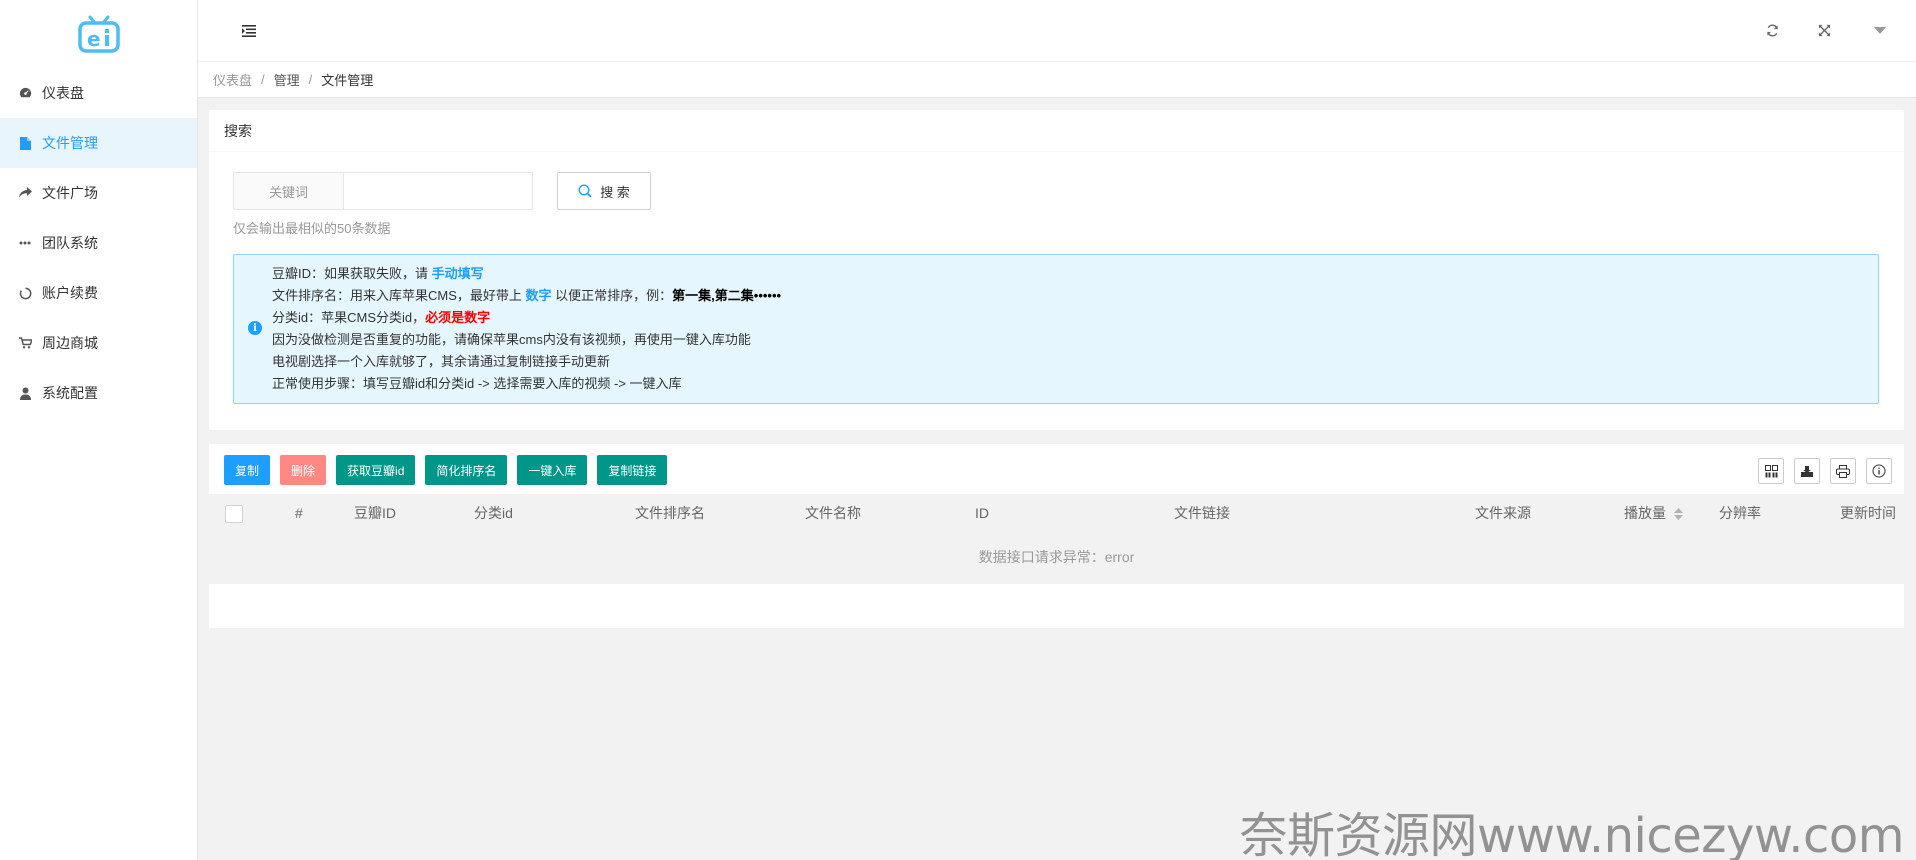 The height and width of the screenshot is (860, 1916). I want to click on search-icon, so click(585, 191).